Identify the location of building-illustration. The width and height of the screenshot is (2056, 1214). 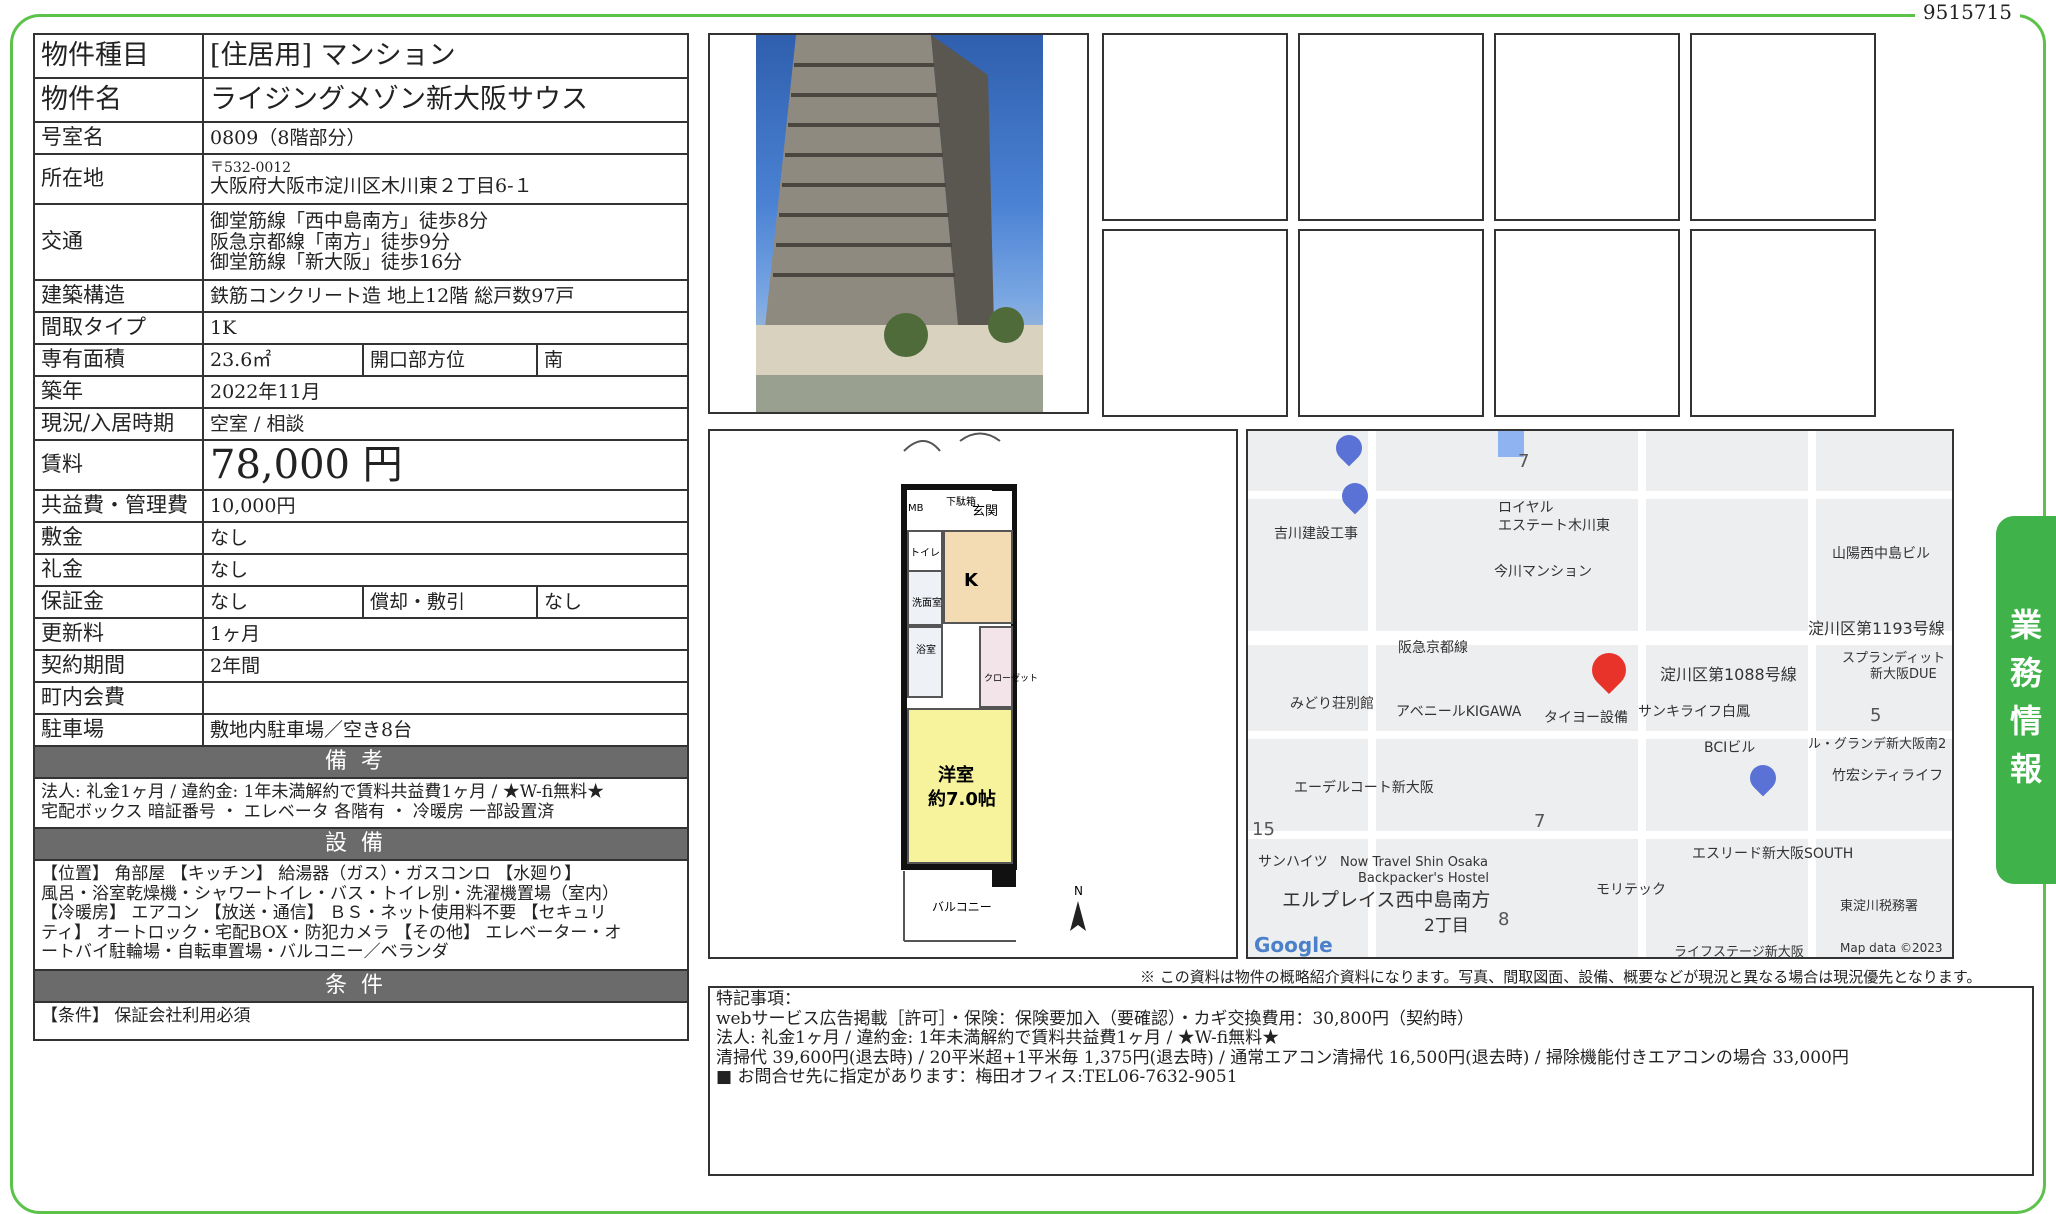
(899, 223).